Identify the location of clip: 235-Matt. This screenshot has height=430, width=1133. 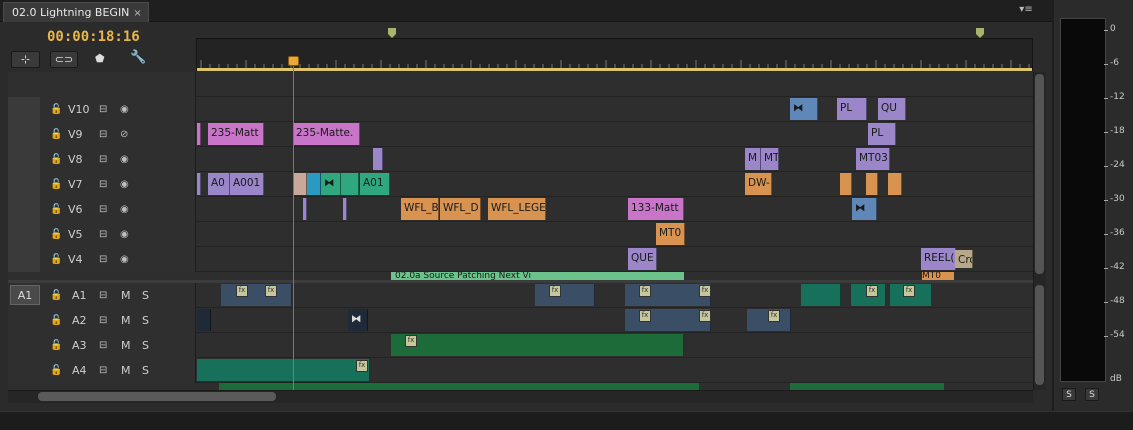
(236, 134).